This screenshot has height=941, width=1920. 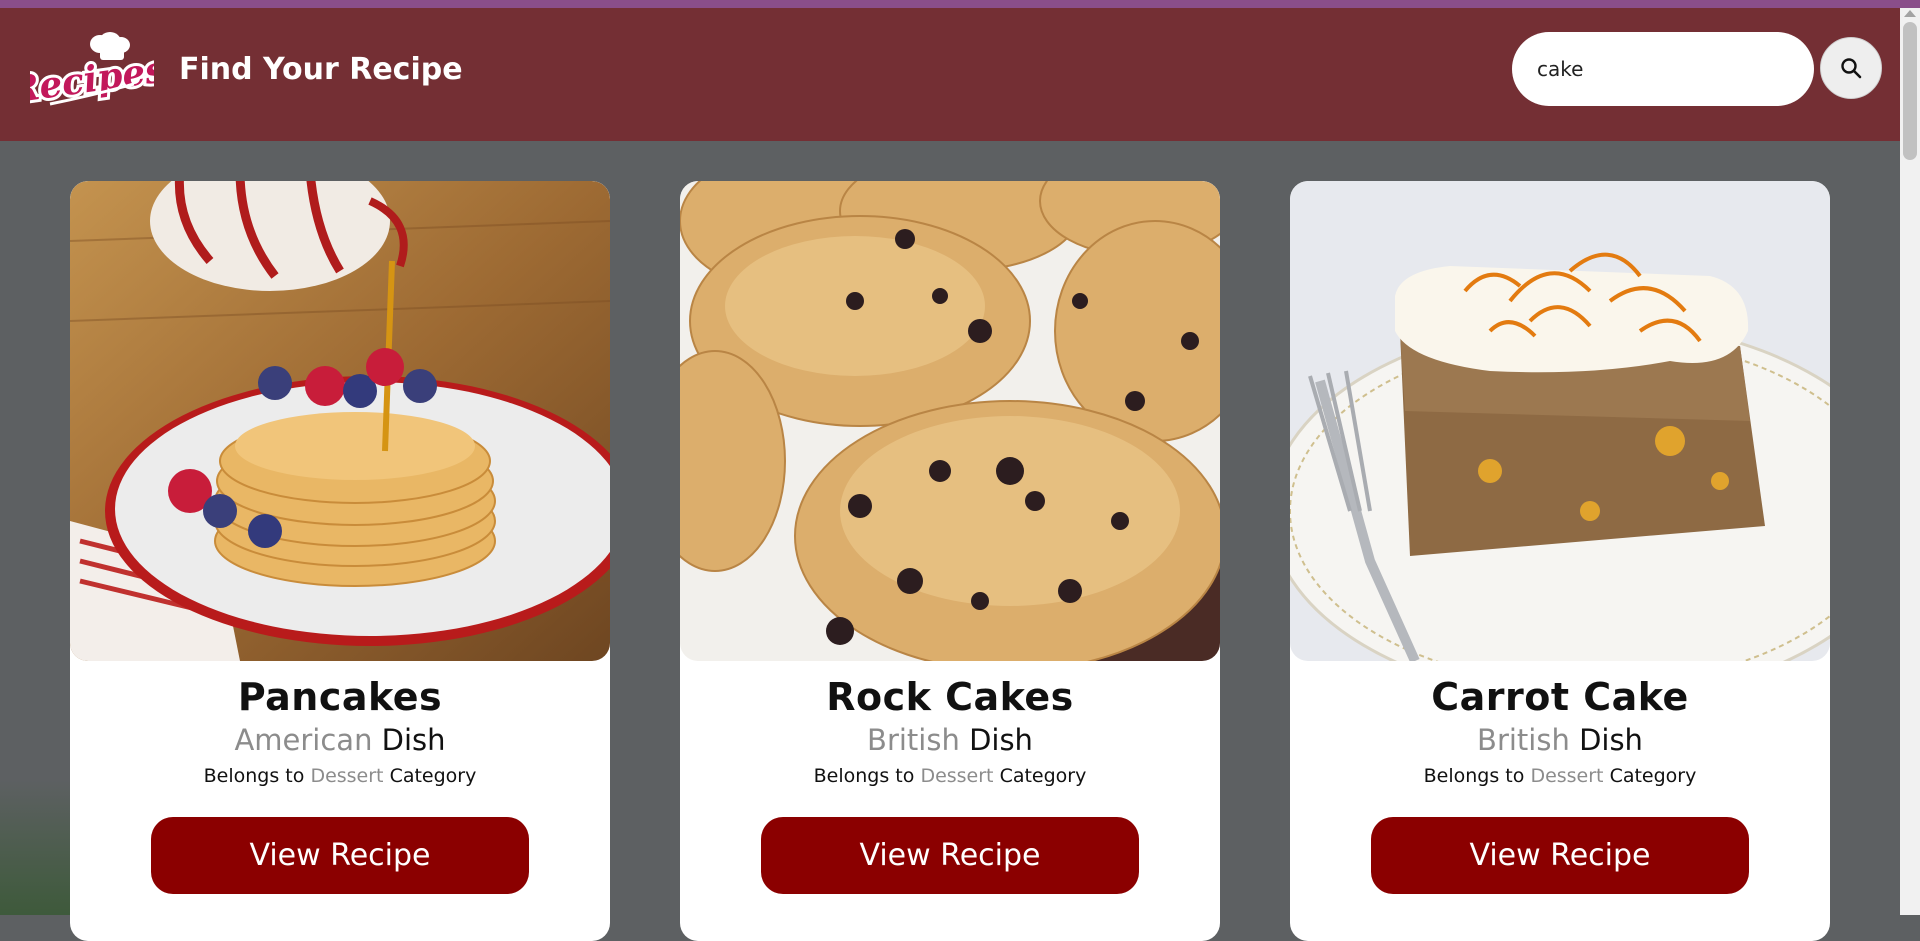 What do you see at coordinates (303, 740) in the screenshot?
I see `cuisine-area: American` at bounding box center [303, 740].